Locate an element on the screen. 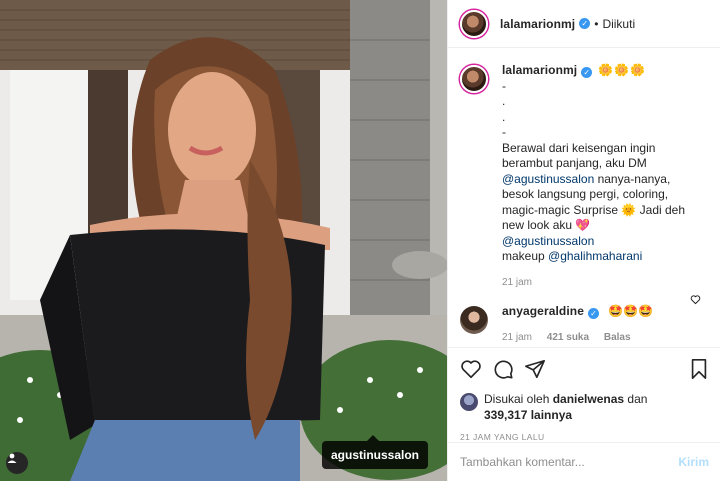 The image size is (720, 481). comment-time: 21 jam is located at coordinates (517, 337).